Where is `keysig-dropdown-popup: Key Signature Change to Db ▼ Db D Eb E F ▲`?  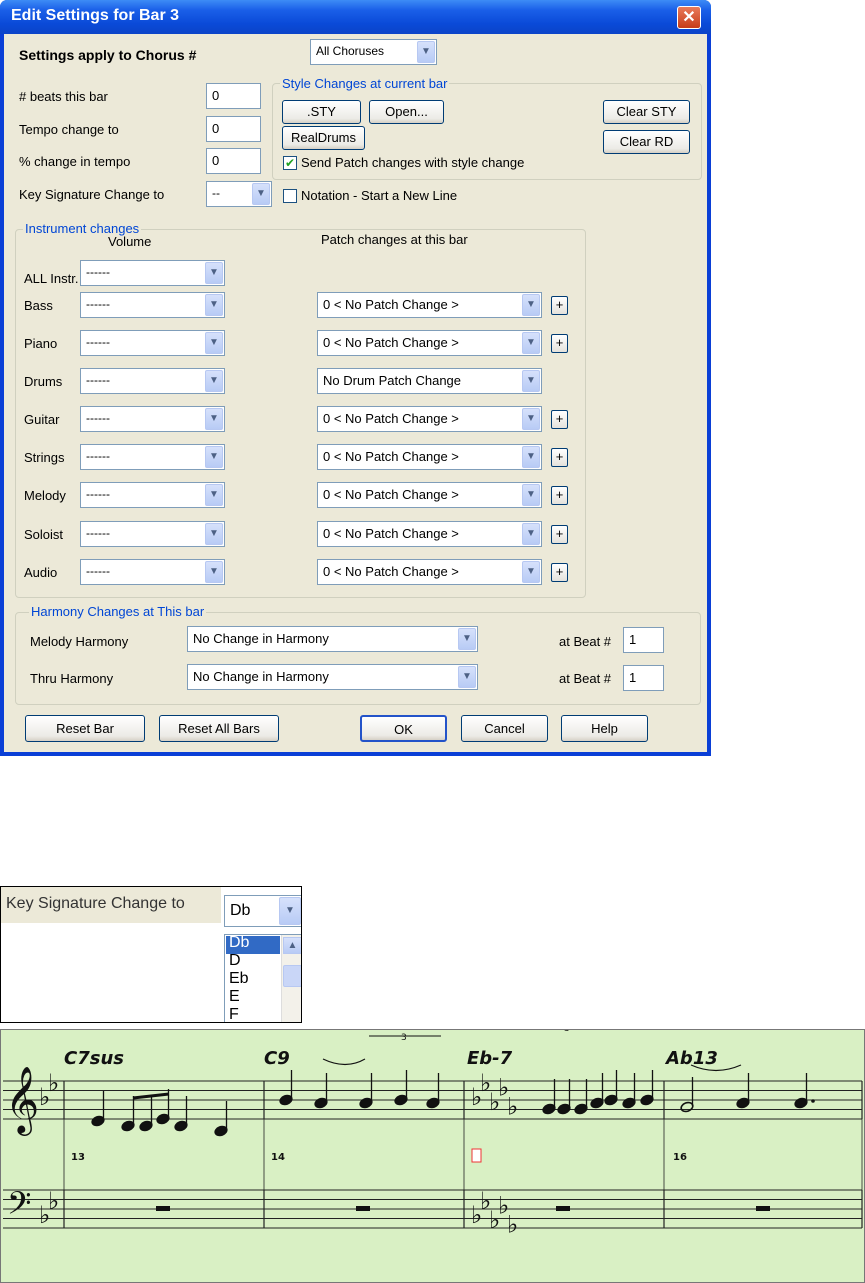
keysig-dropdown-popup: Key Signature Change to Db ▼ Db D Eb E F ▲ is located at coordinates (151, 954).